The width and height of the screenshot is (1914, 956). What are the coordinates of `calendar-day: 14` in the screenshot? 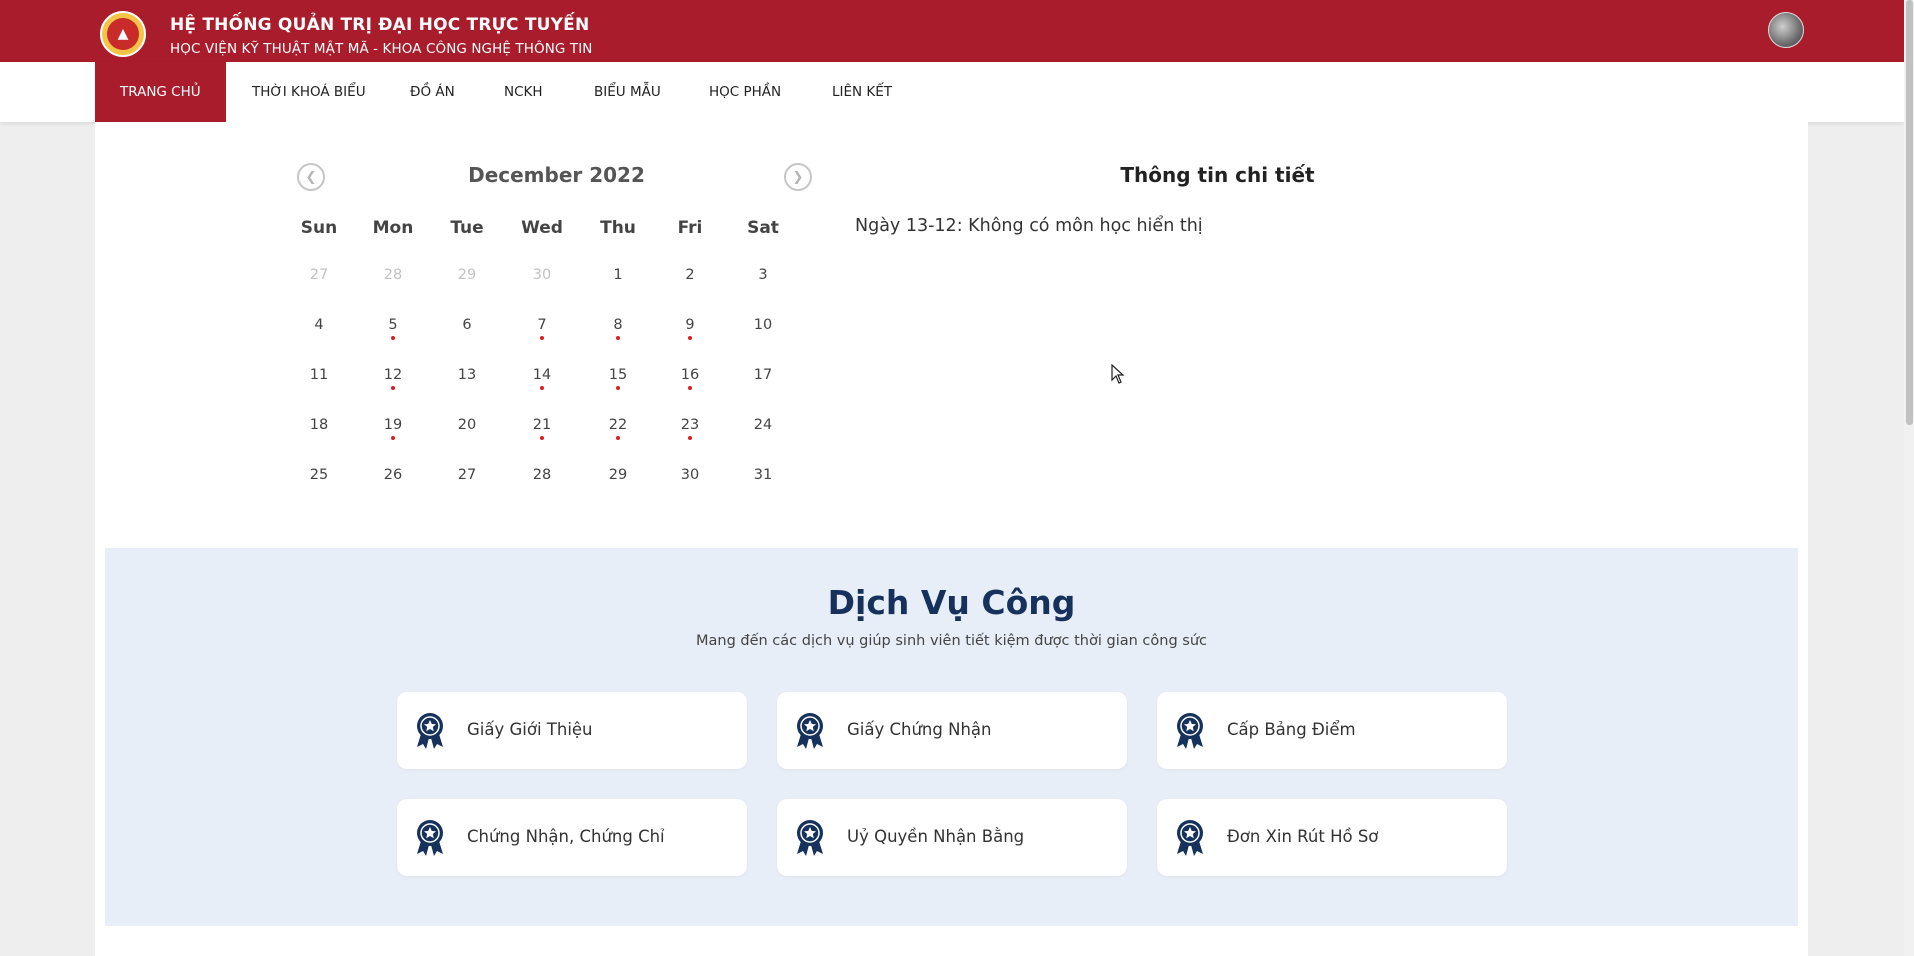 It's located at (542, 375).